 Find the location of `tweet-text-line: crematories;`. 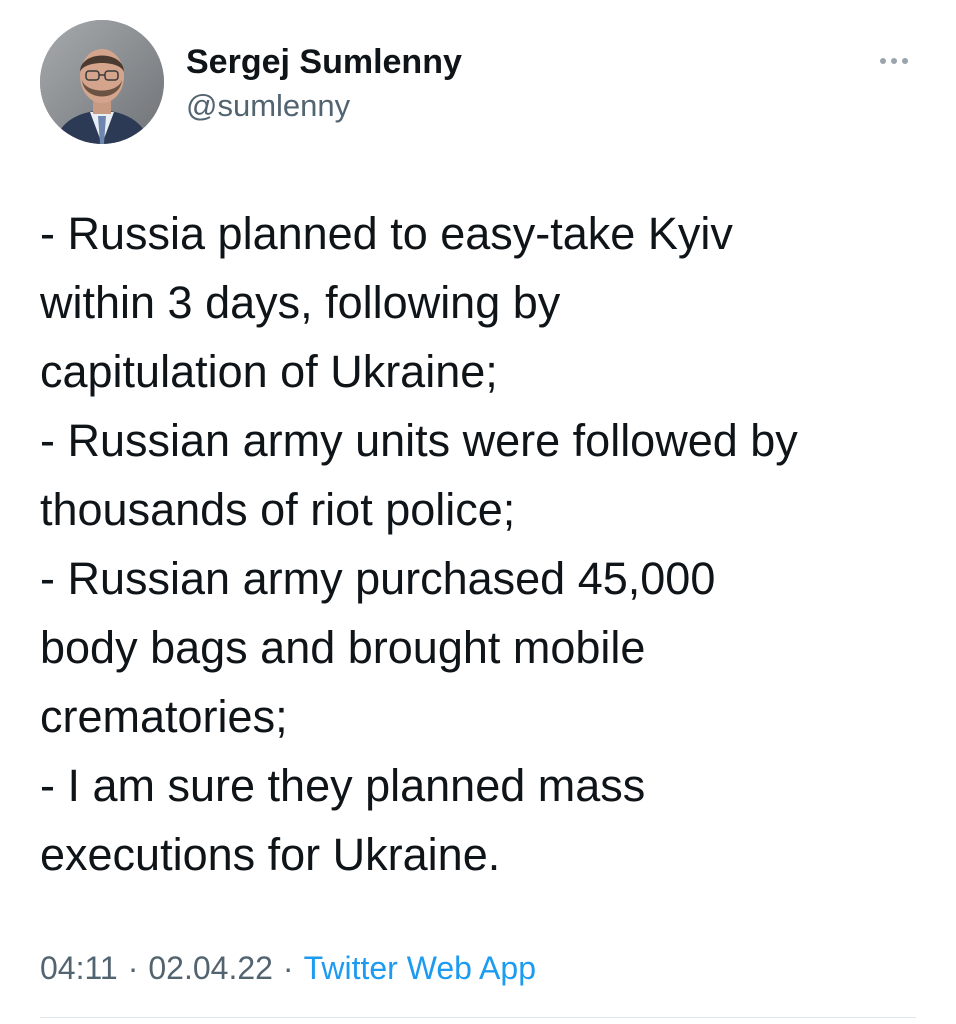

tweet-text-line: crematories; is located at coordinates (164, 716).